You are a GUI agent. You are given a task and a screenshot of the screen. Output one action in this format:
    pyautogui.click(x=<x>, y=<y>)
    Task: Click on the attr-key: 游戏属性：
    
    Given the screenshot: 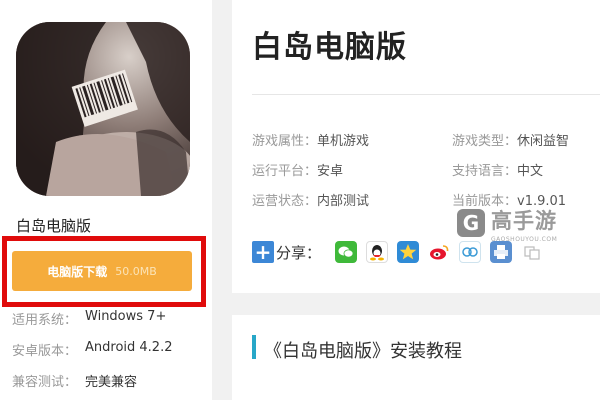 What is the action you would take?
    pyautogui.click(x=285, y=141)
    